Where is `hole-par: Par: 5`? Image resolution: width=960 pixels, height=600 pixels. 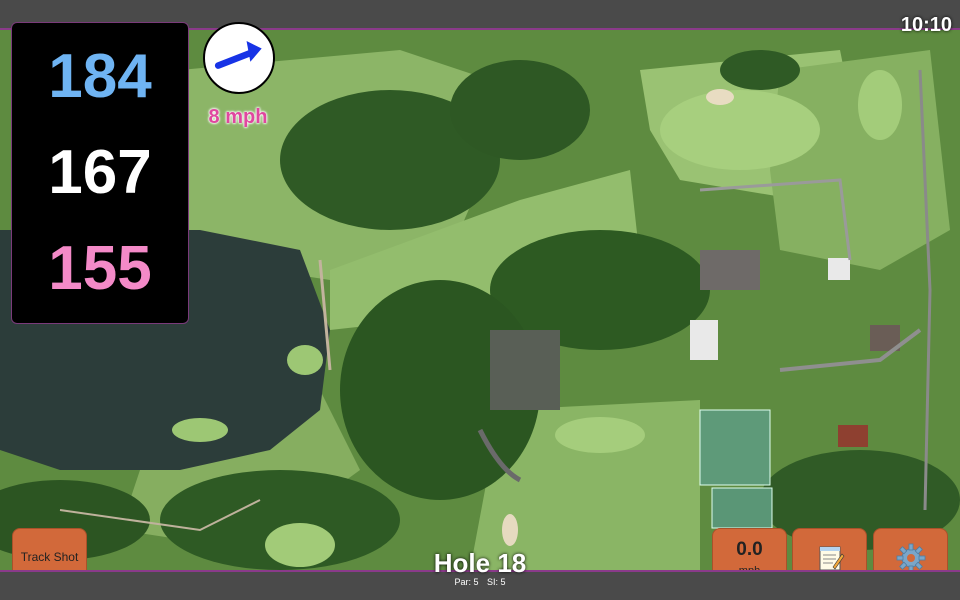 hole-par: Par: 5 is located at coordinates (466, 582).